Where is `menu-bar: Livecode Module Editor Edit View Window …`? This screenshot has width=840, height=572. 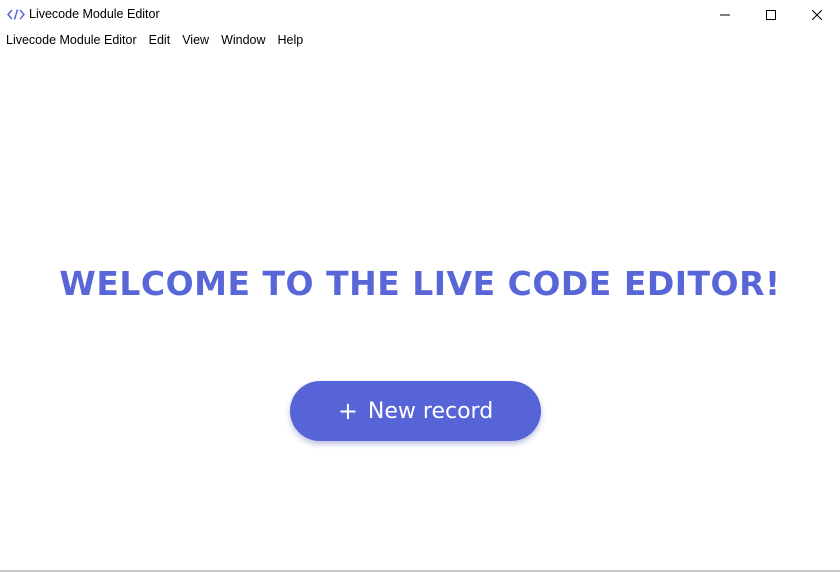 menu-bar: Livecode Module Editor Edit View Window … is located at coordinates (154, 40).